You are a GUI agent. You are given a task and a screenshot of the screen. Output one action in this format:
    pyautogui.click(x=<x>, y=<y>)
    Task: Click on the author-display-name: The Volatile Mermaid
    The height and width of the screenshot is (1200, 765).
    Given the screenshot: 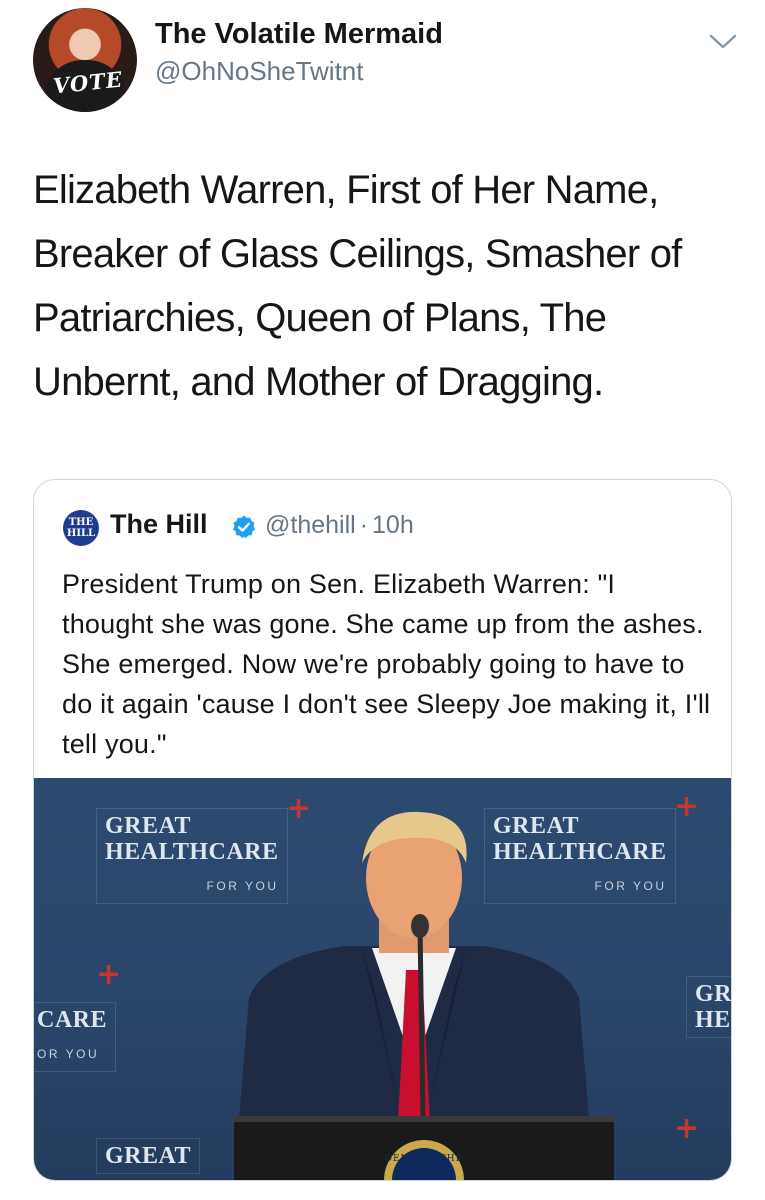 What is the action you would take?
    pyautogui.click(x=299, y=34)
    